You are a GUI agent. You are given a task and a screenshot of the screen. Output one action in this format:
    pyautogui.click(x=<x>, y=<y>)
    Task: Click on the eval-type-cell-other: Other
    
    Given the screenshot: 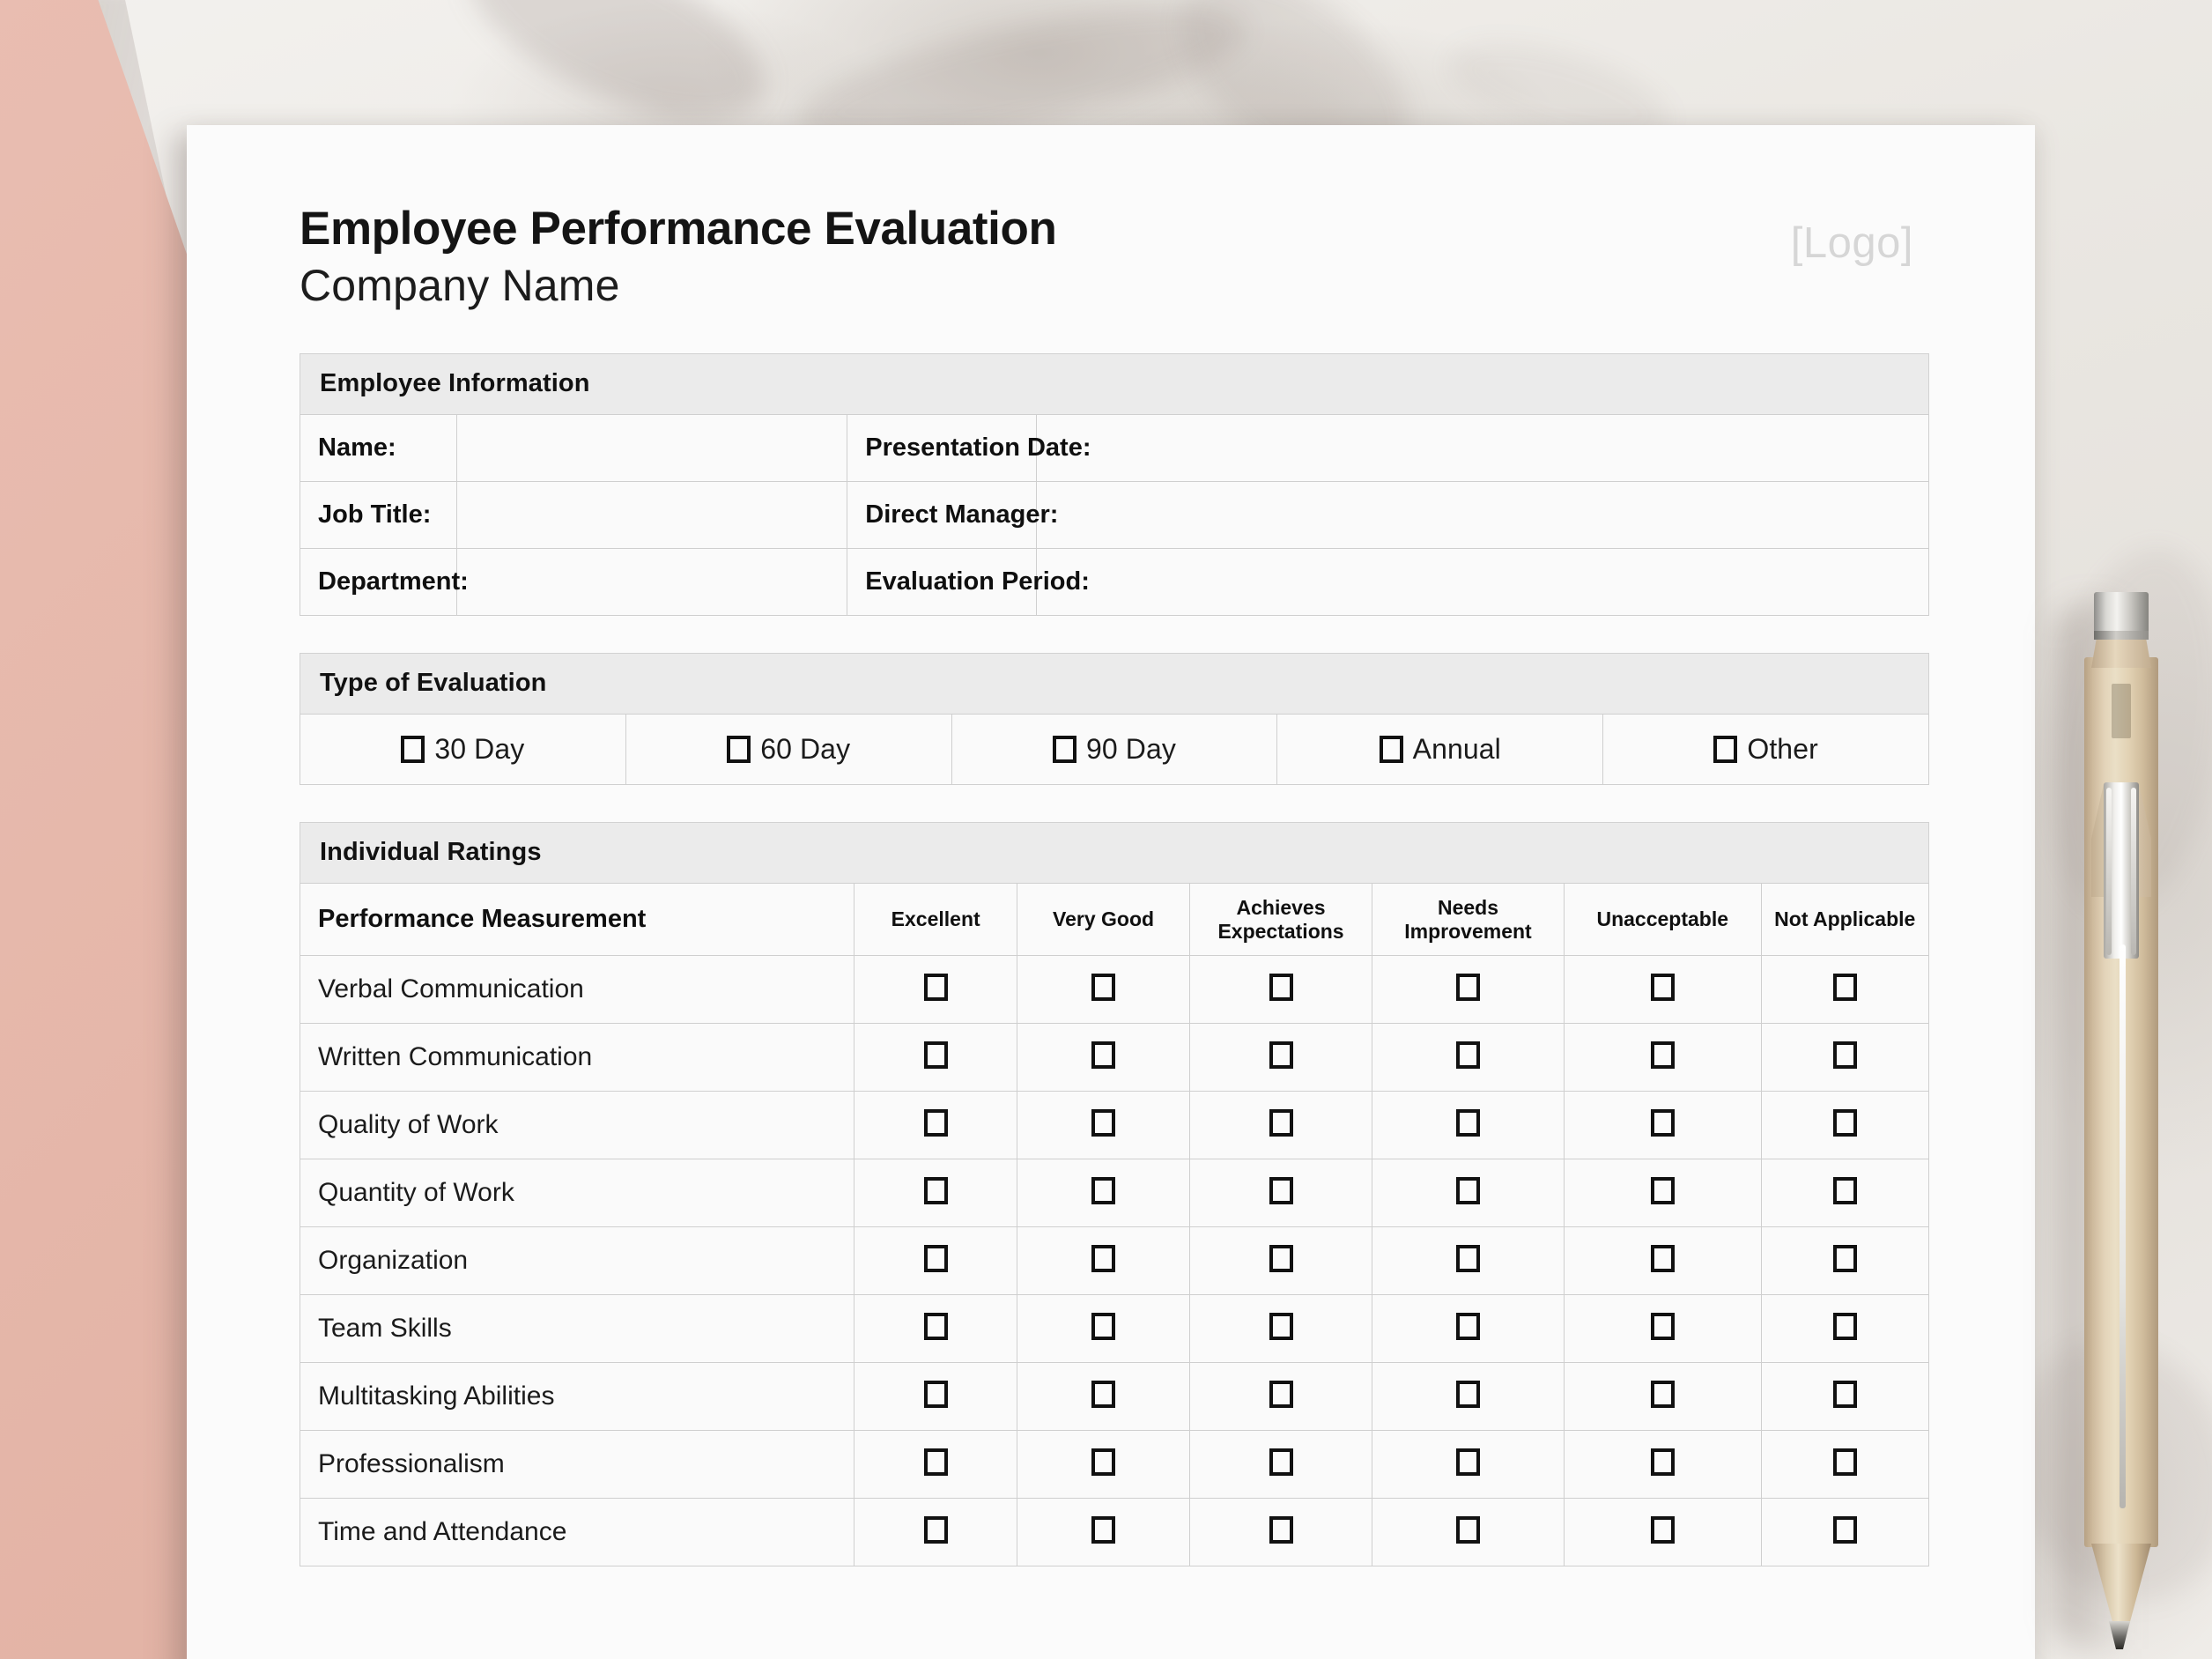 What is the action you would take?
    pyautogui.click(x=1765, y=750)
    